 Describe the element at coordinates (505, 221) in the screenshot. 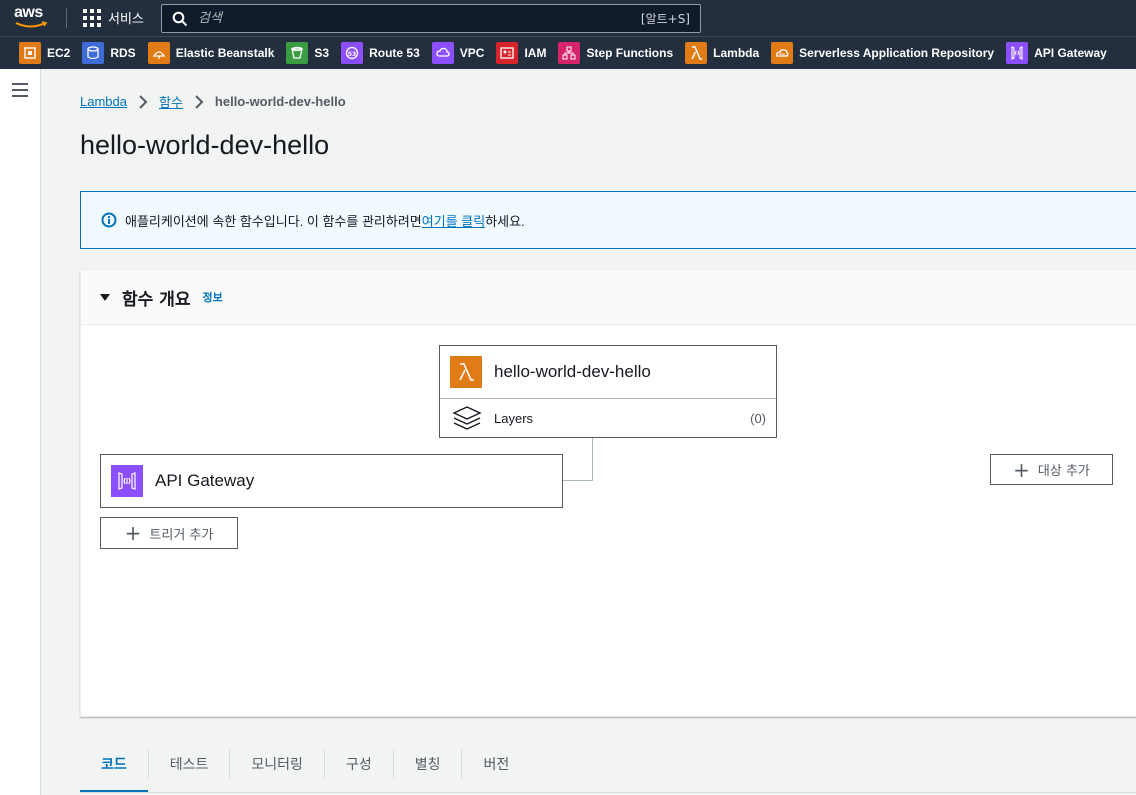

I see `flash-text-end: 하세요.` at that location.